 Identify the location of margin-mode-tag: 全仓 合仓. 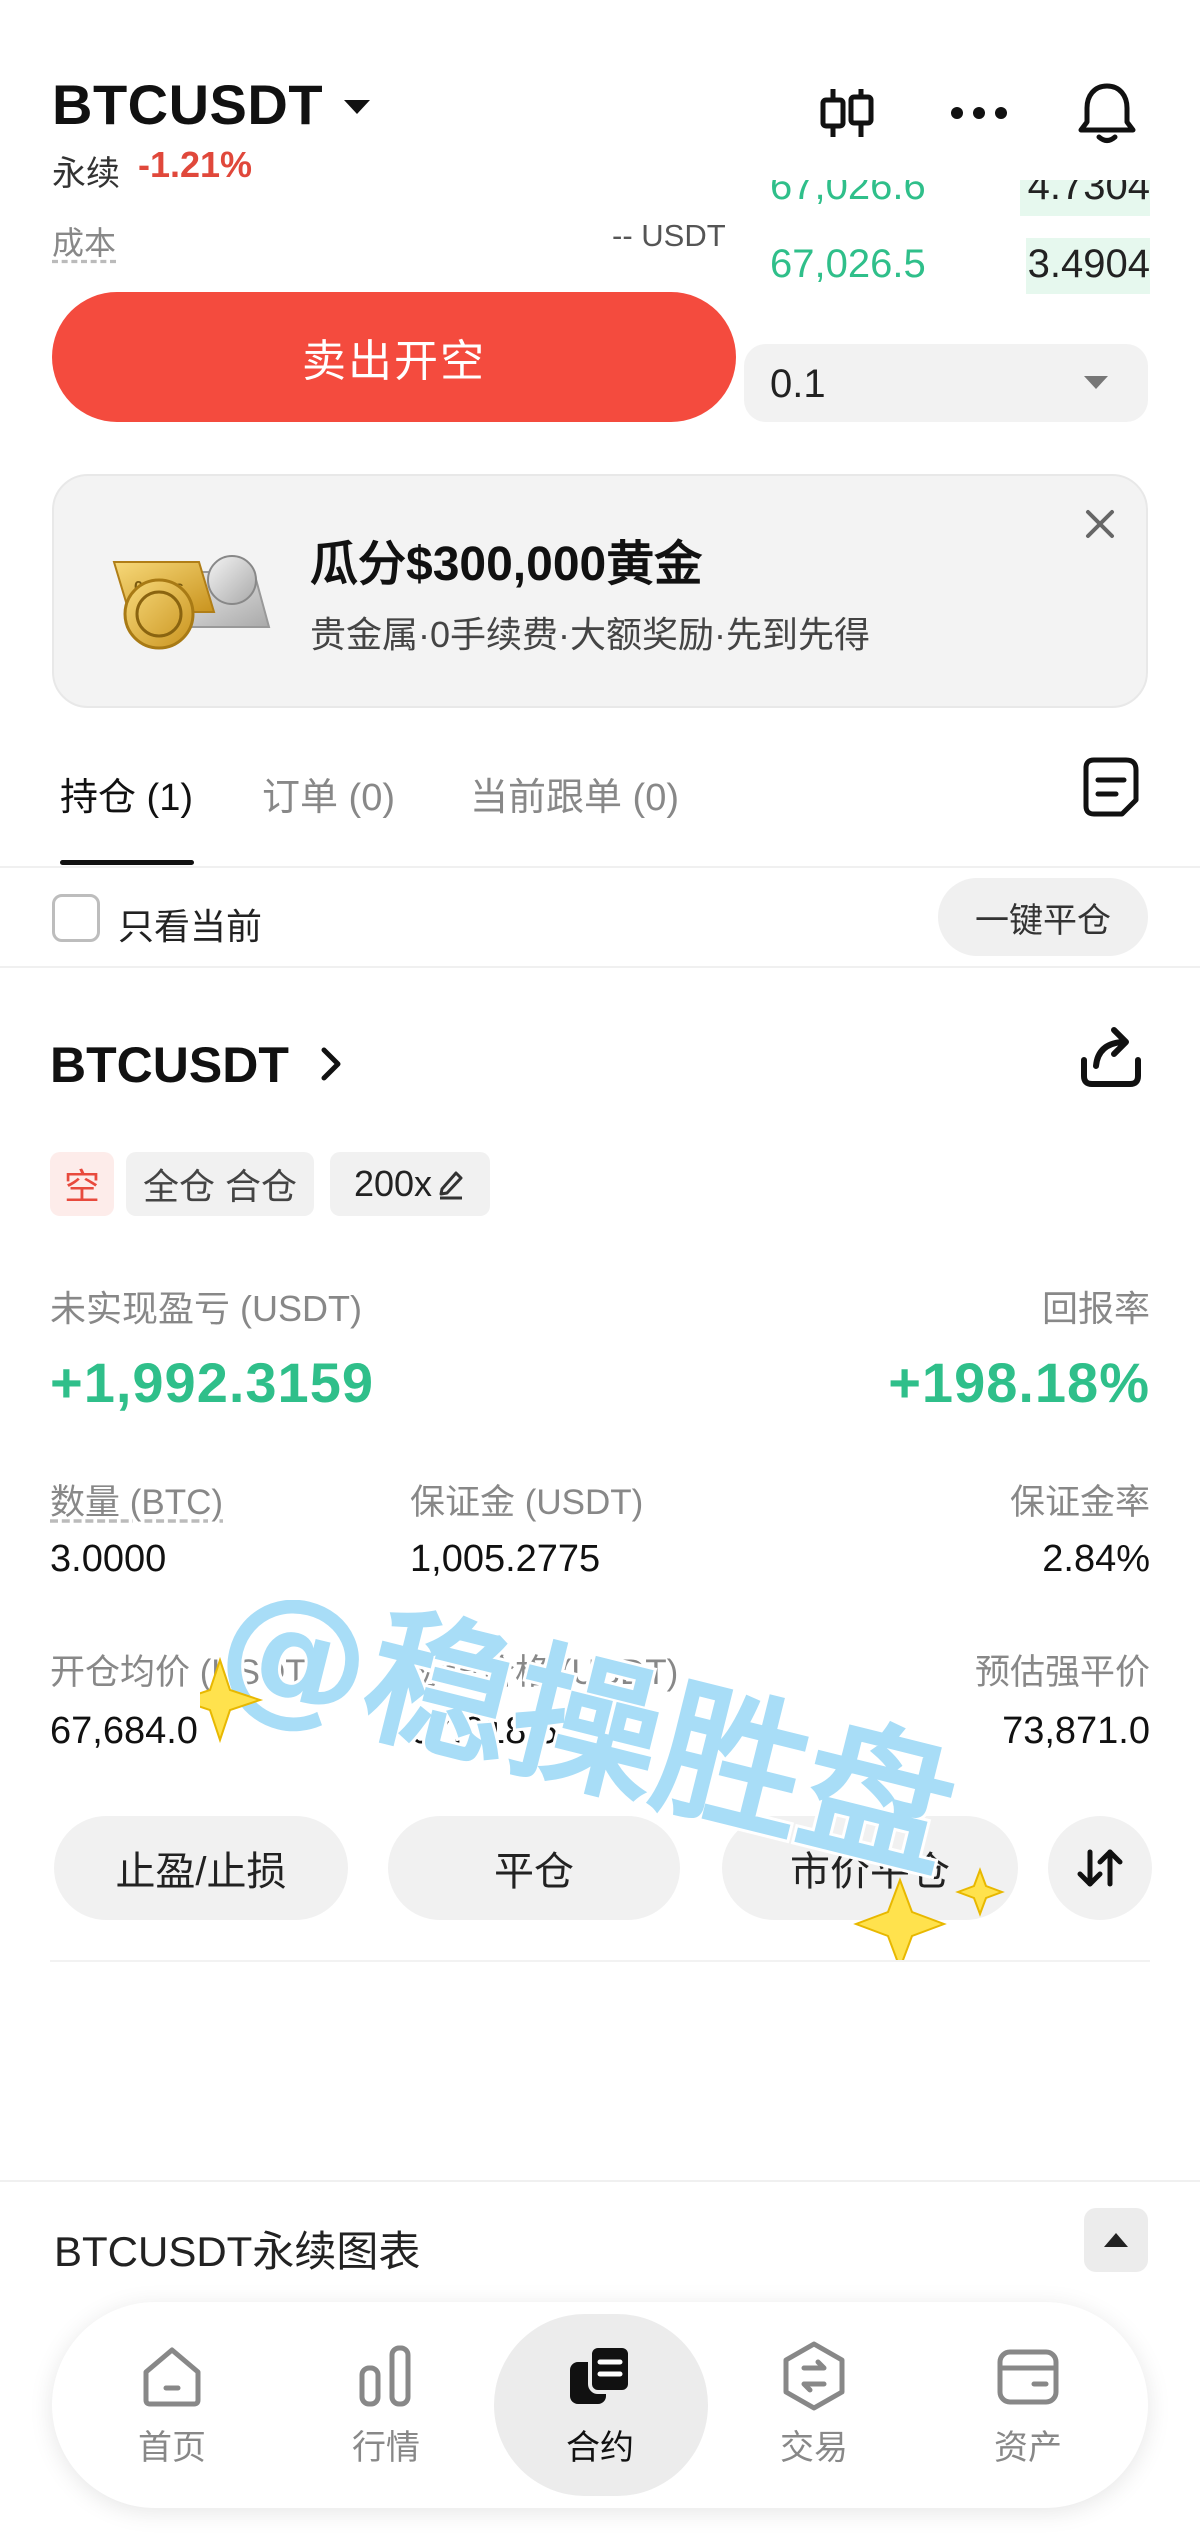
(220, 1184).